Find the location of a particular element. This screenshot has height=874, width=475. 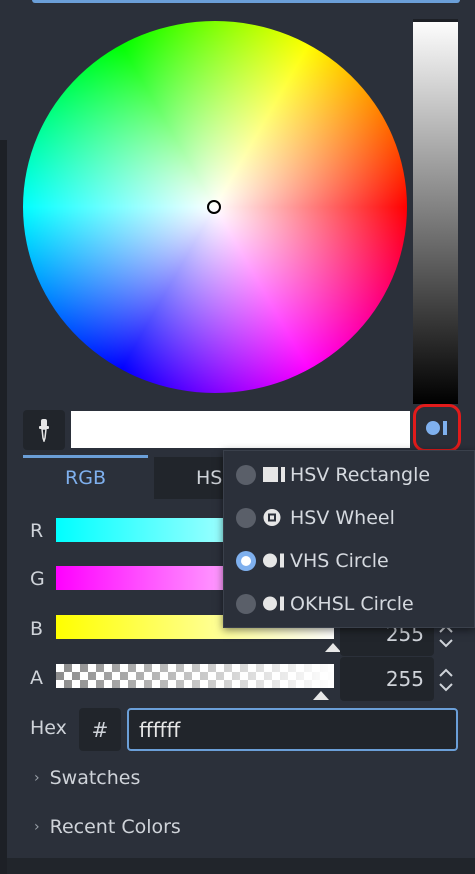

alpha-slider is located at coordinates (195, 676).